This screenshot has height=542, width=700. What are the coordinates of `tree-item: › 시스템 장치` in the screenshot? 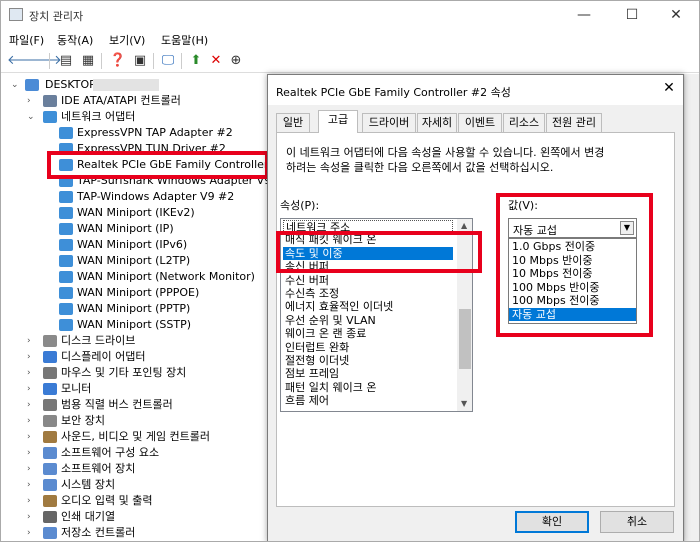 It's located at (133, 485).